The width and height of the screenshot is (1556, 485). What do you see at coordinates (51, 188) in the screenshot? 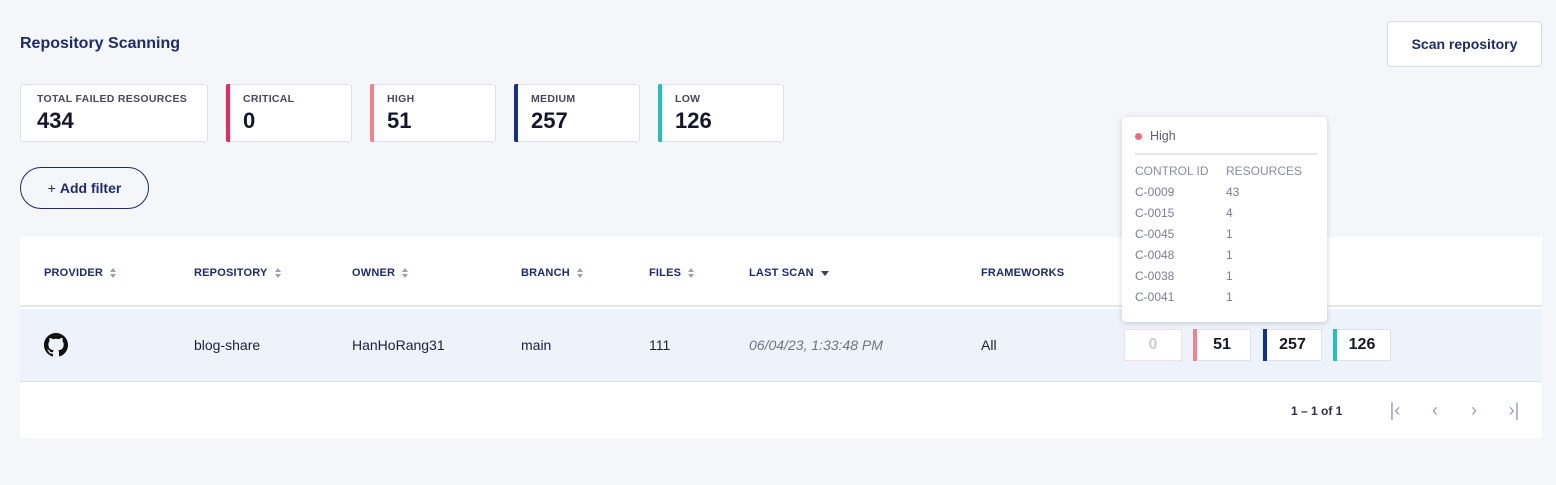
I see `plus-icon: +` at bounding box center [51, 188].